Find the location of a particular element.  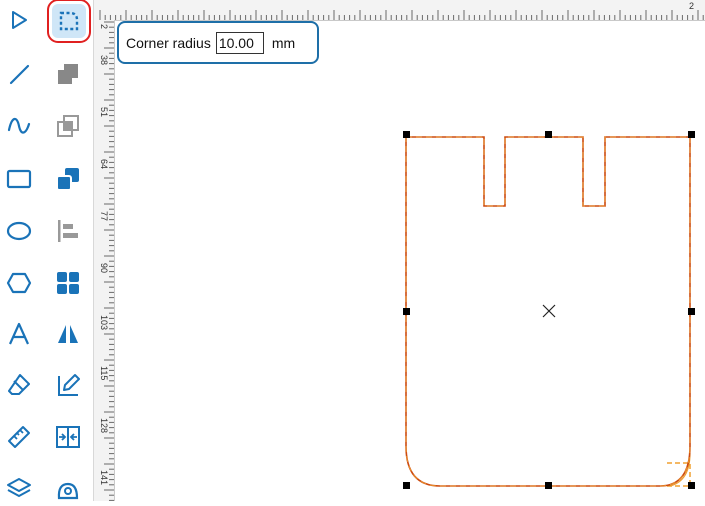

text-tool is located at coordinates (19, 334).